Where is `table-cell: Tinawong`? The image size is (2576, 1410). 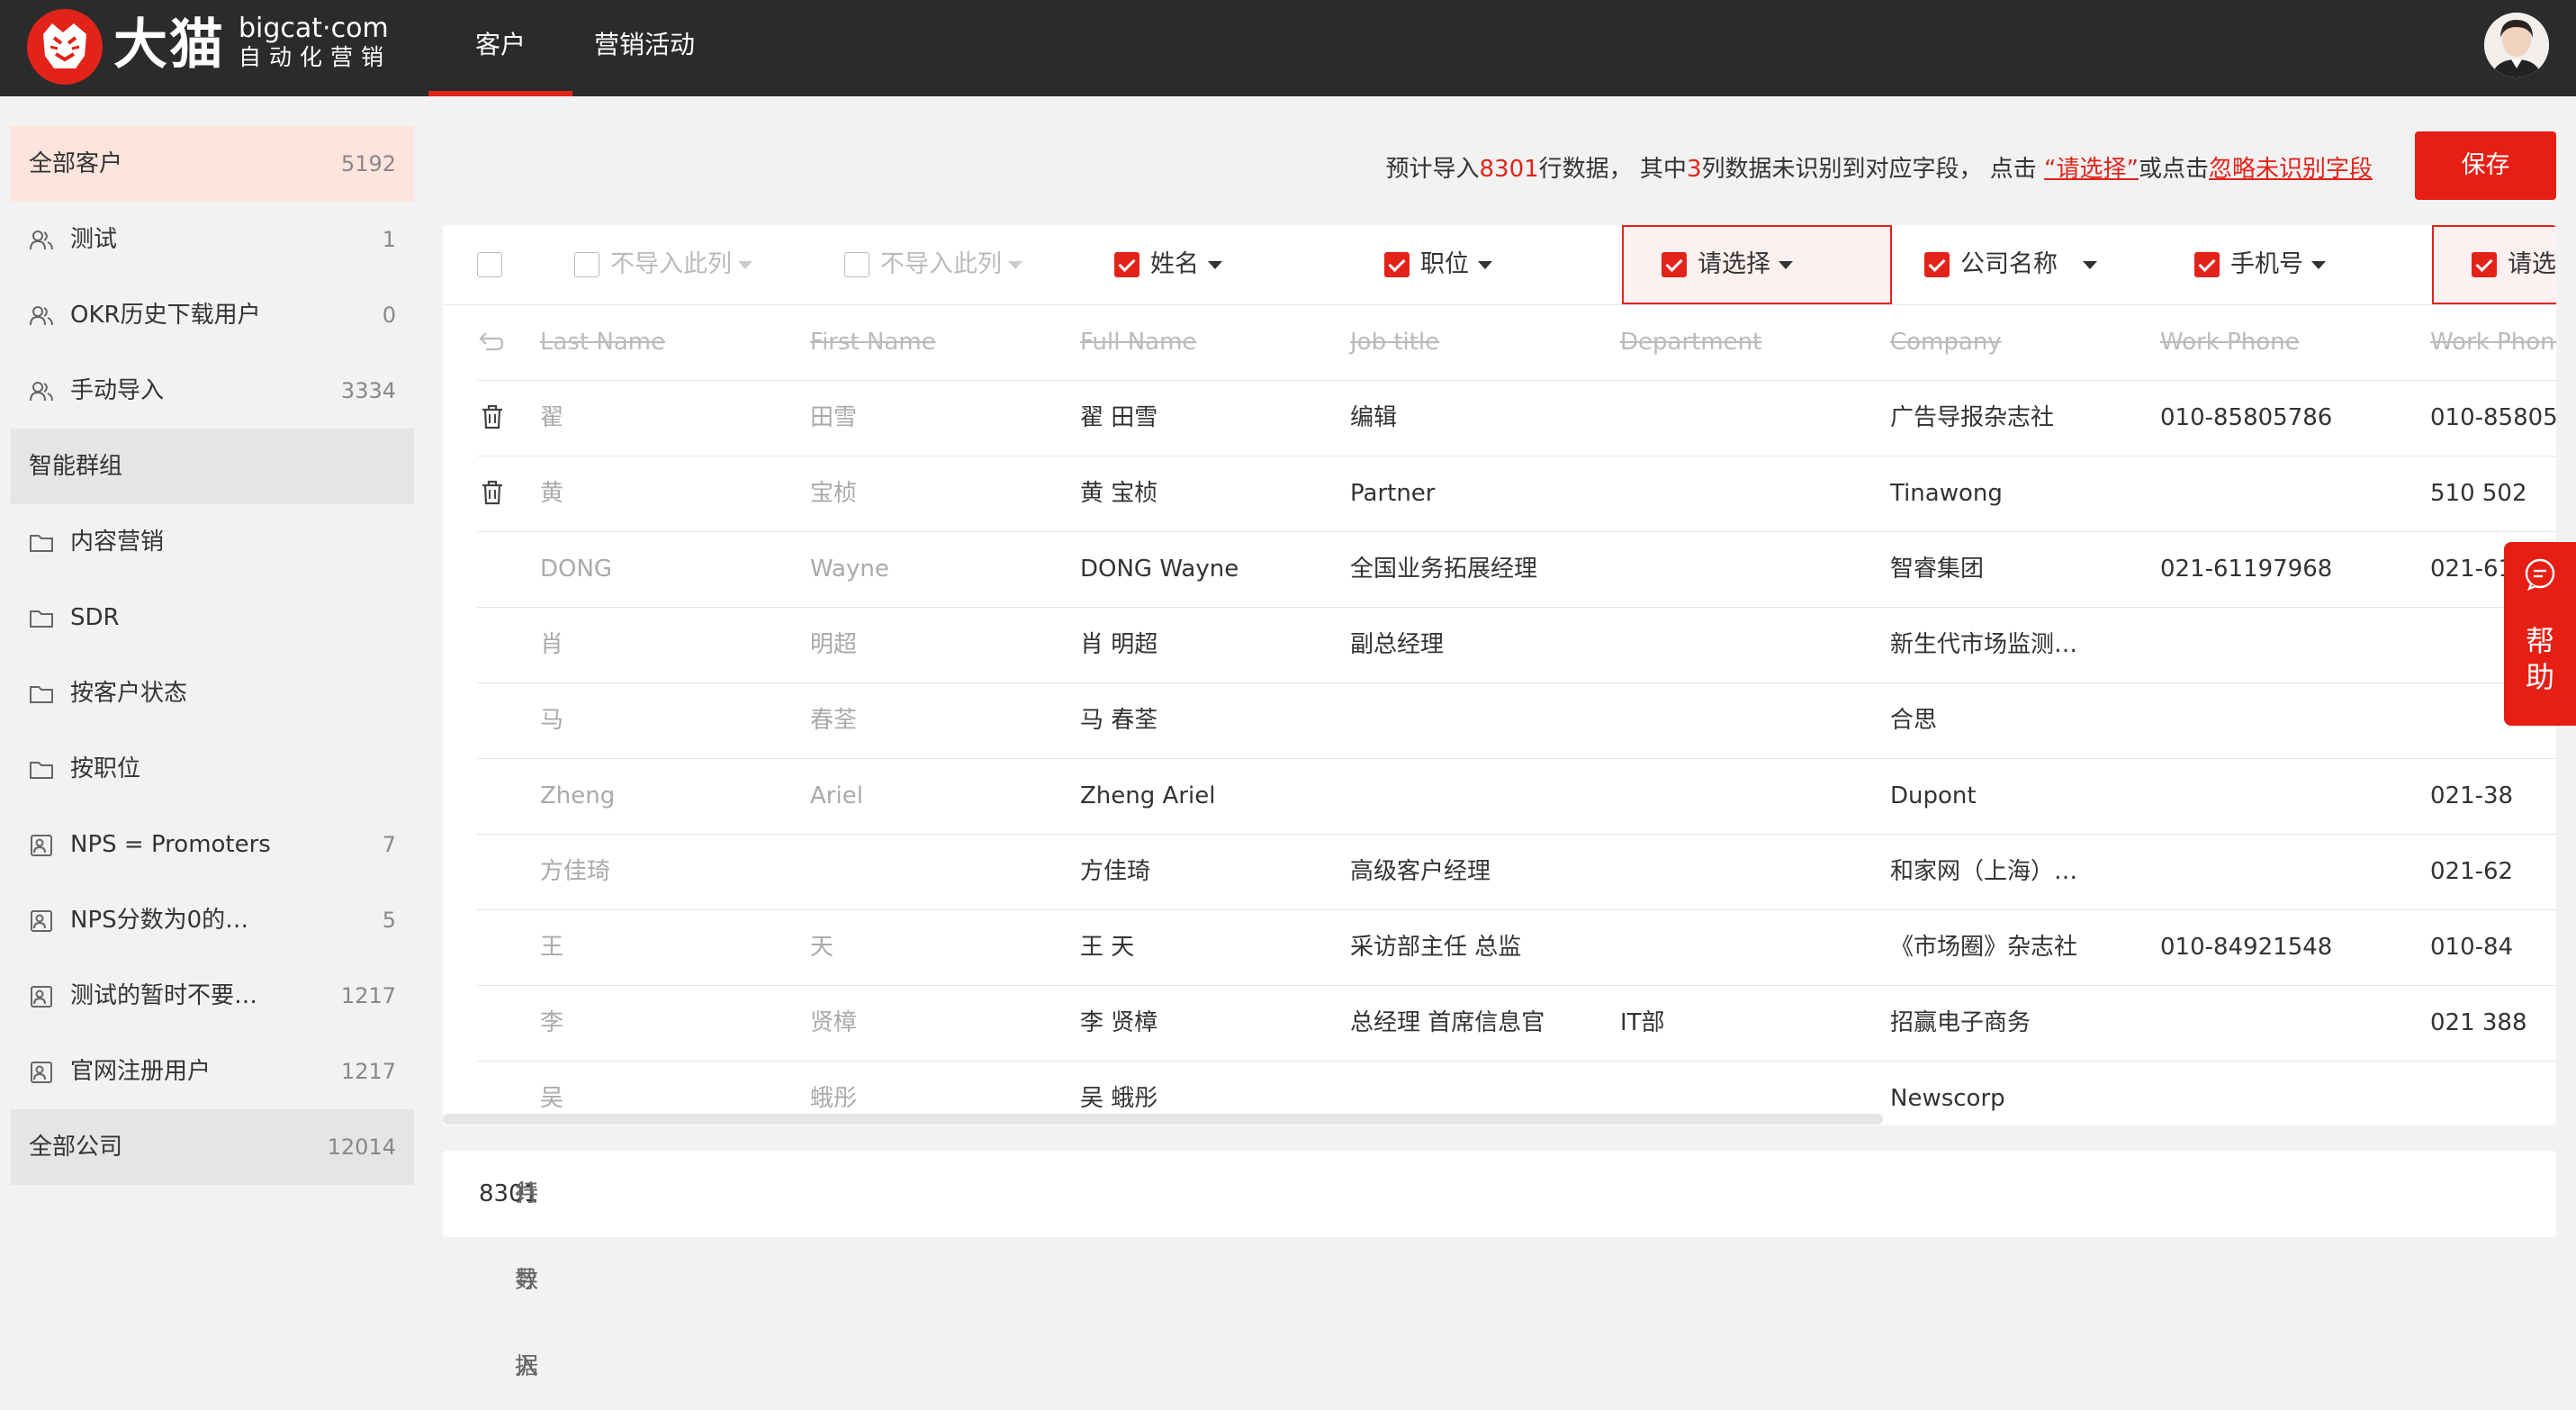 table-cell: Tinawong is located at coordinates (1946, 494).